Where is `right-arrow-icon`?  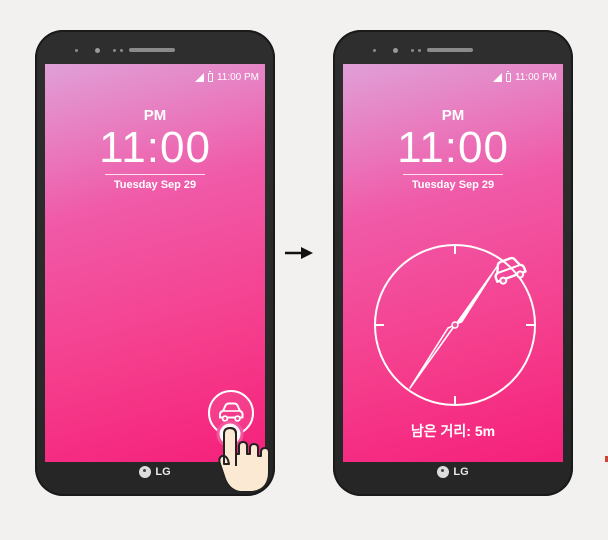
right-arrow-icon is located at coordinates (299, 253).